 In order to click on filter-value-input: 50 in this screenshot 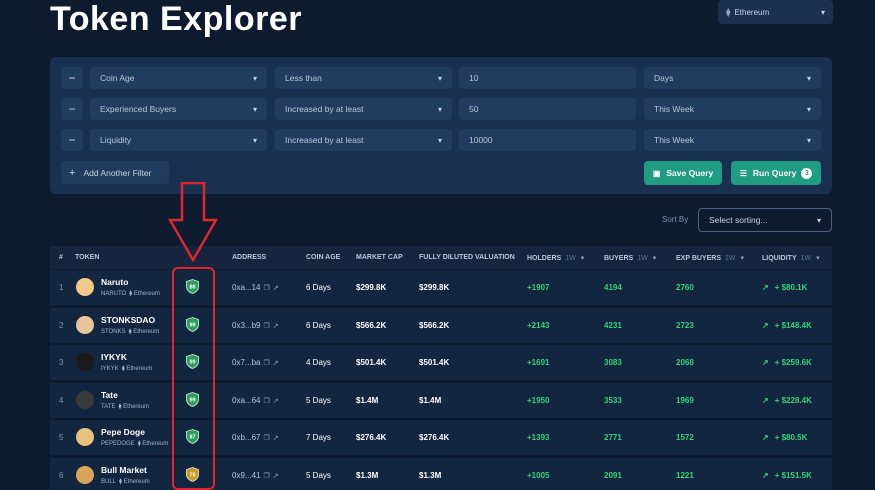, I will do `click(547, 109)`.